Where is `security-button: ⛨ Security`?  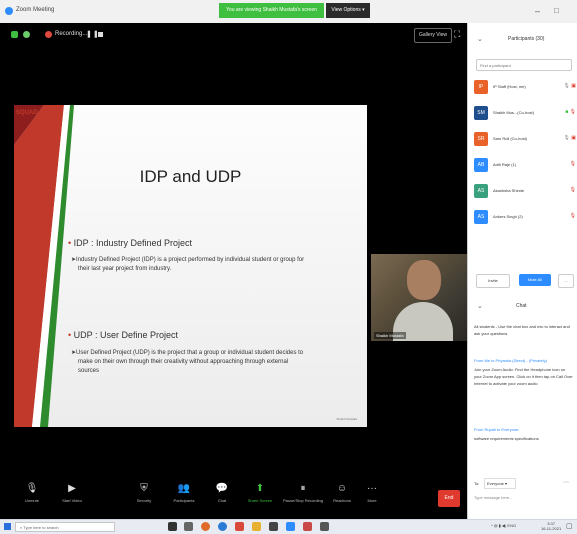
security-button: ⛨ Security is located at coordinates (144, 491).